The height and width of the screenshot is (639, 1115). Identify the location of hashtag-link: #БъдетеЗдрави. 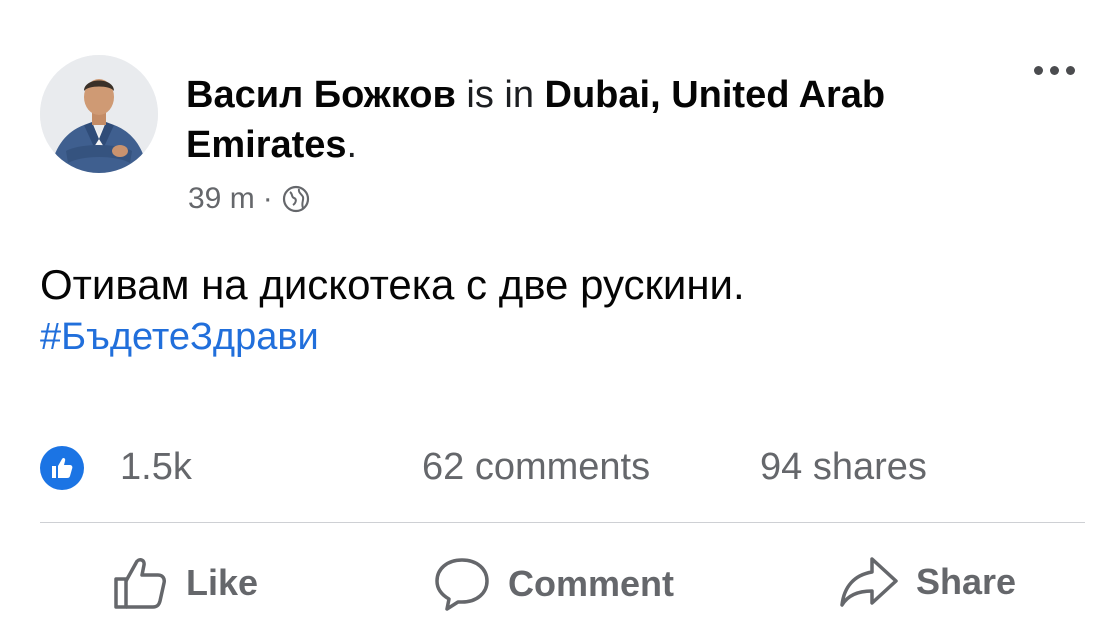
(179, 337).